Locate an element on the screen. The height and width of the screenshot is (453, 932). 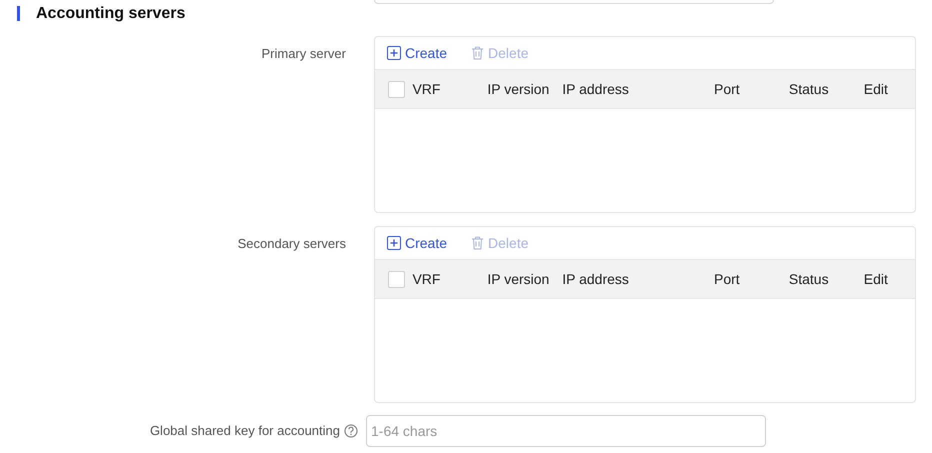
section-title: Accounting servers is located at coordinates (111, 14).